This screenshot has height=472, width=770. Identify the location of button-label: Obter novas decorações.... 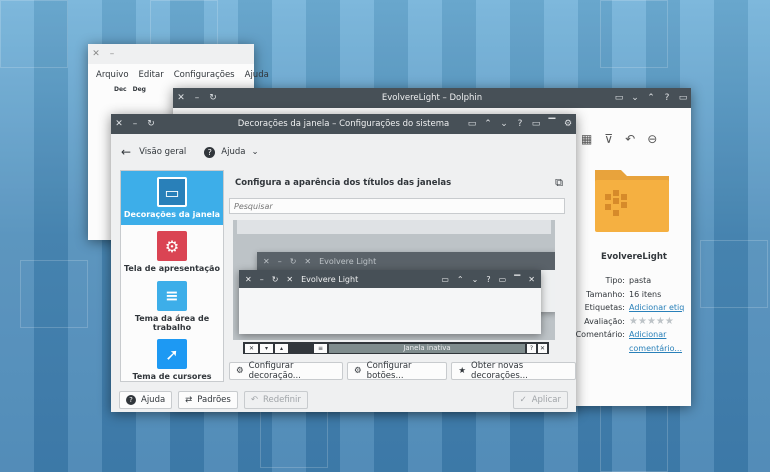
(499, 371).